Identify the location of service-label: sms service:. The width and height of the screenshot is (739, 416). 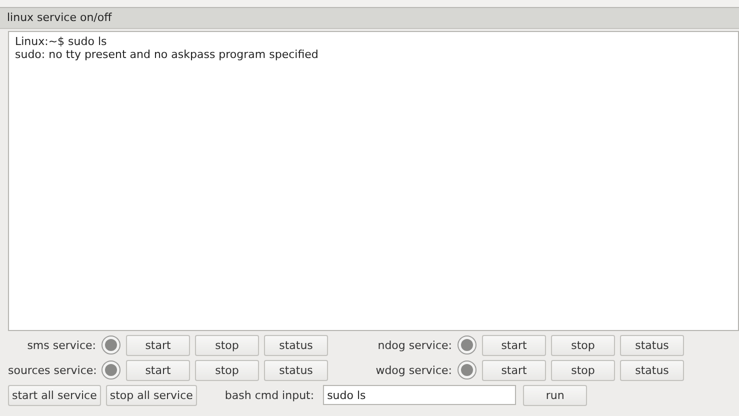
(61, 345).